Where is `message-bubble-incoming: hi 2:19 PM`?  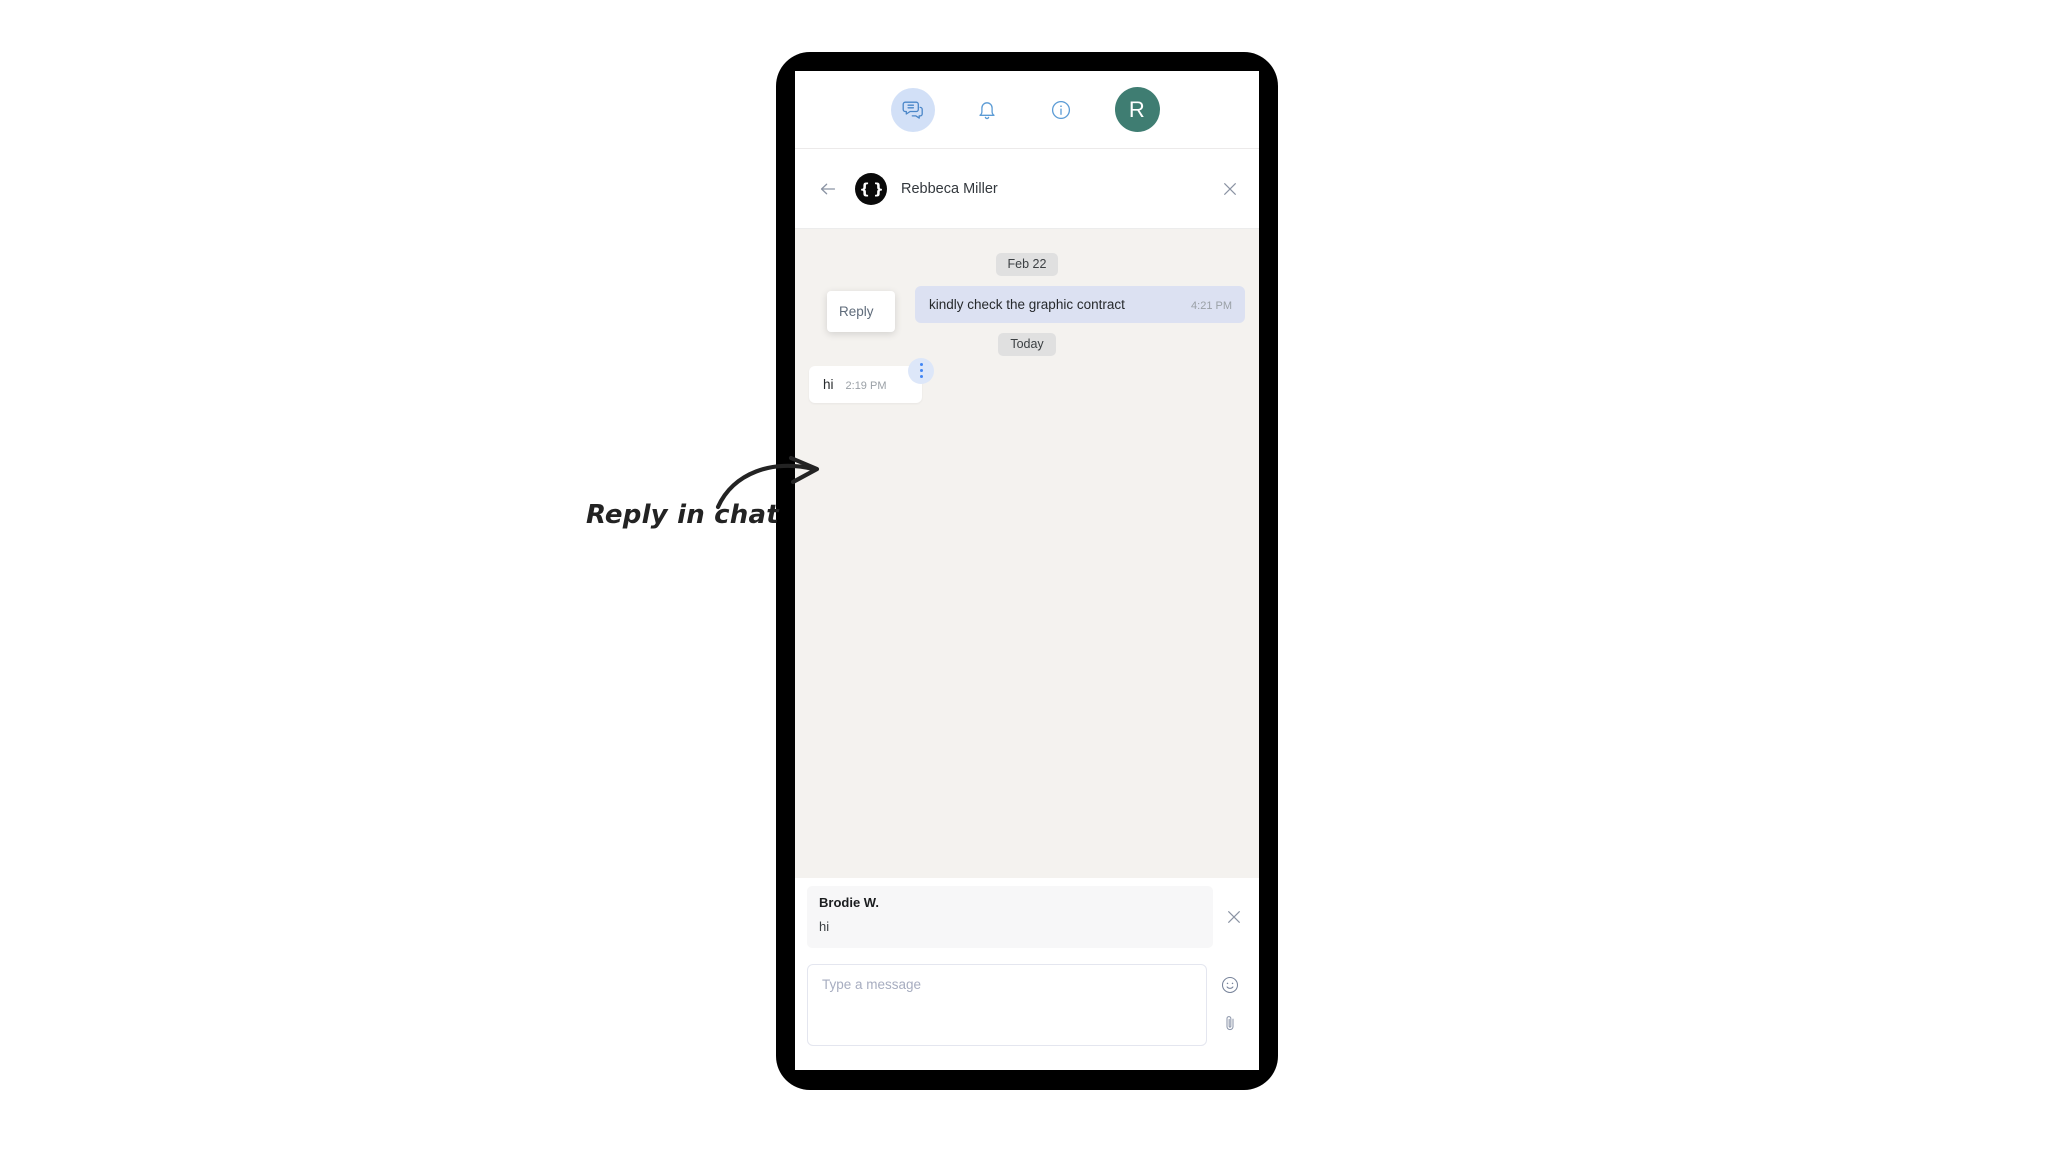 message-bubble-incoming: hi 2:19 PM is located at coordinates (872, 380).